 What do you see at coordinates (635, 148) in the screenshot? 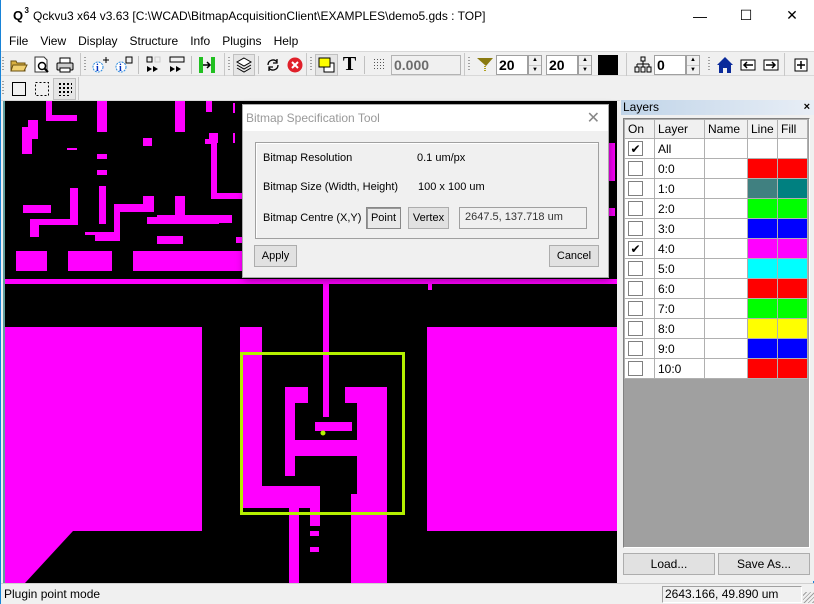
I see `layer-visibility-checkbox: ✔` at bounding box center [635, 148].